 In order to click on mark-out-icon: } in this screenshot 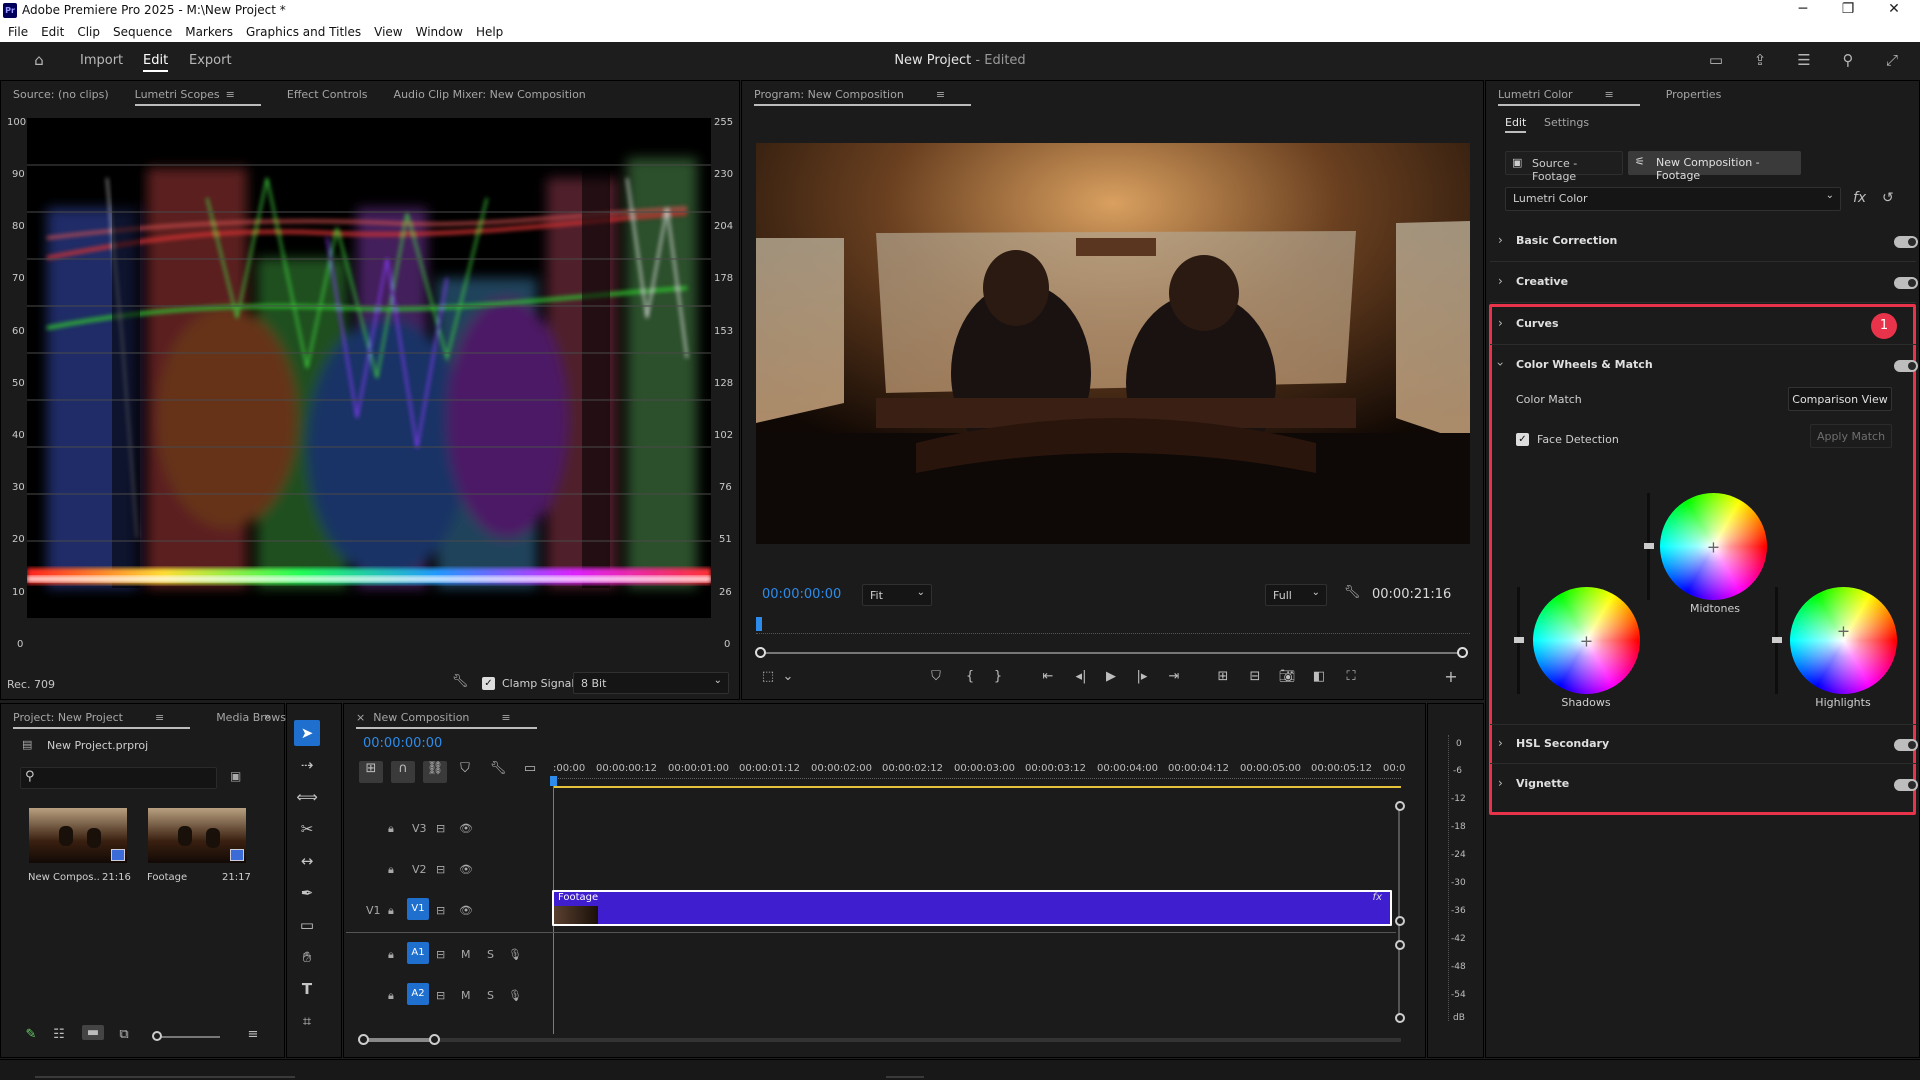, I will do `click(998, 676)`.